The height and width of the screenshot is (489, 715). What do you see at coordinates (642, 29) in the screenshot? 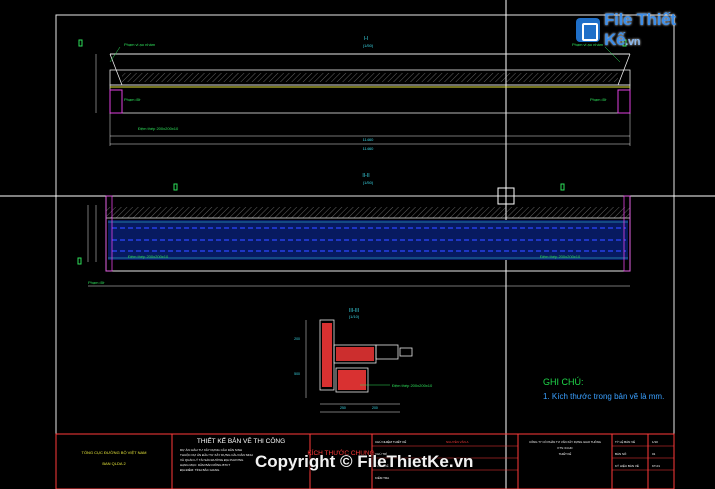
I see `site-logo: File Thiết Kế.vn` at bounding box center [642, 29].